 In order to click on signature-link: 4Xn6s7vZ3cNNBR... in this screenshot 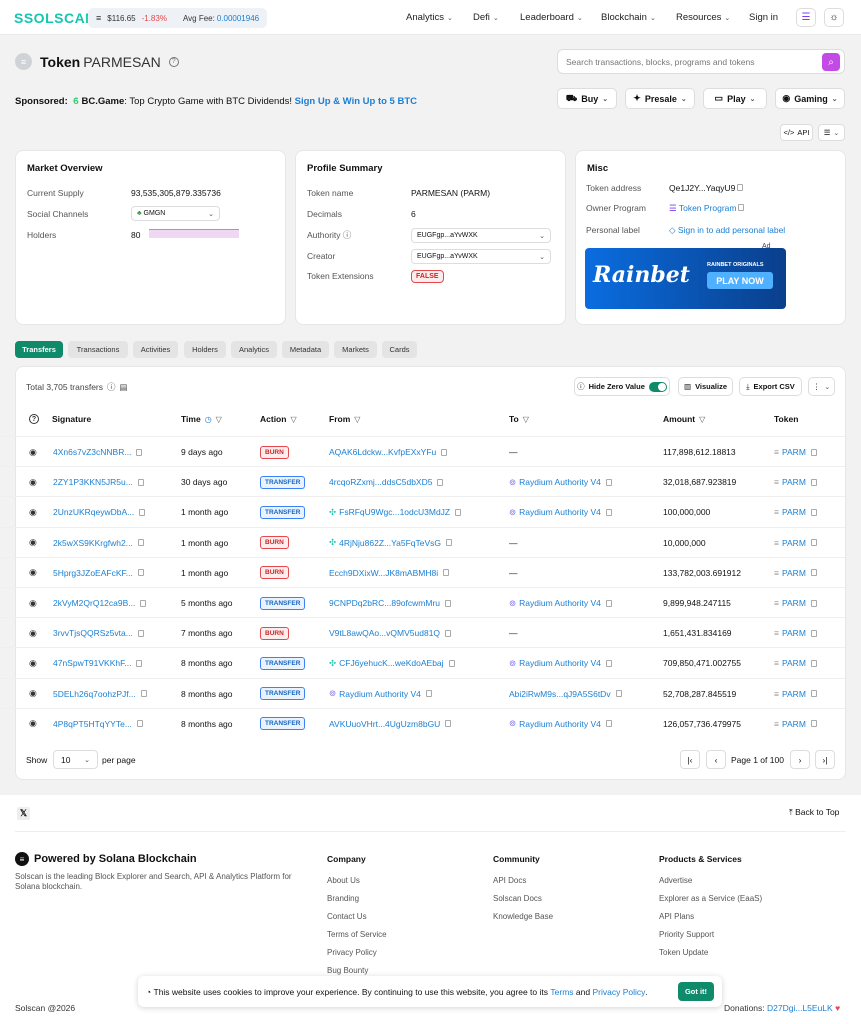, I will do `click(92, 452)`.